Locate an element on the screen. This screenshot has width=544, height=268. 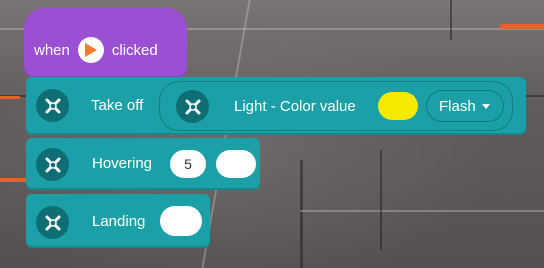
hovering-label: Hovering is located at coordinates (122, 163).